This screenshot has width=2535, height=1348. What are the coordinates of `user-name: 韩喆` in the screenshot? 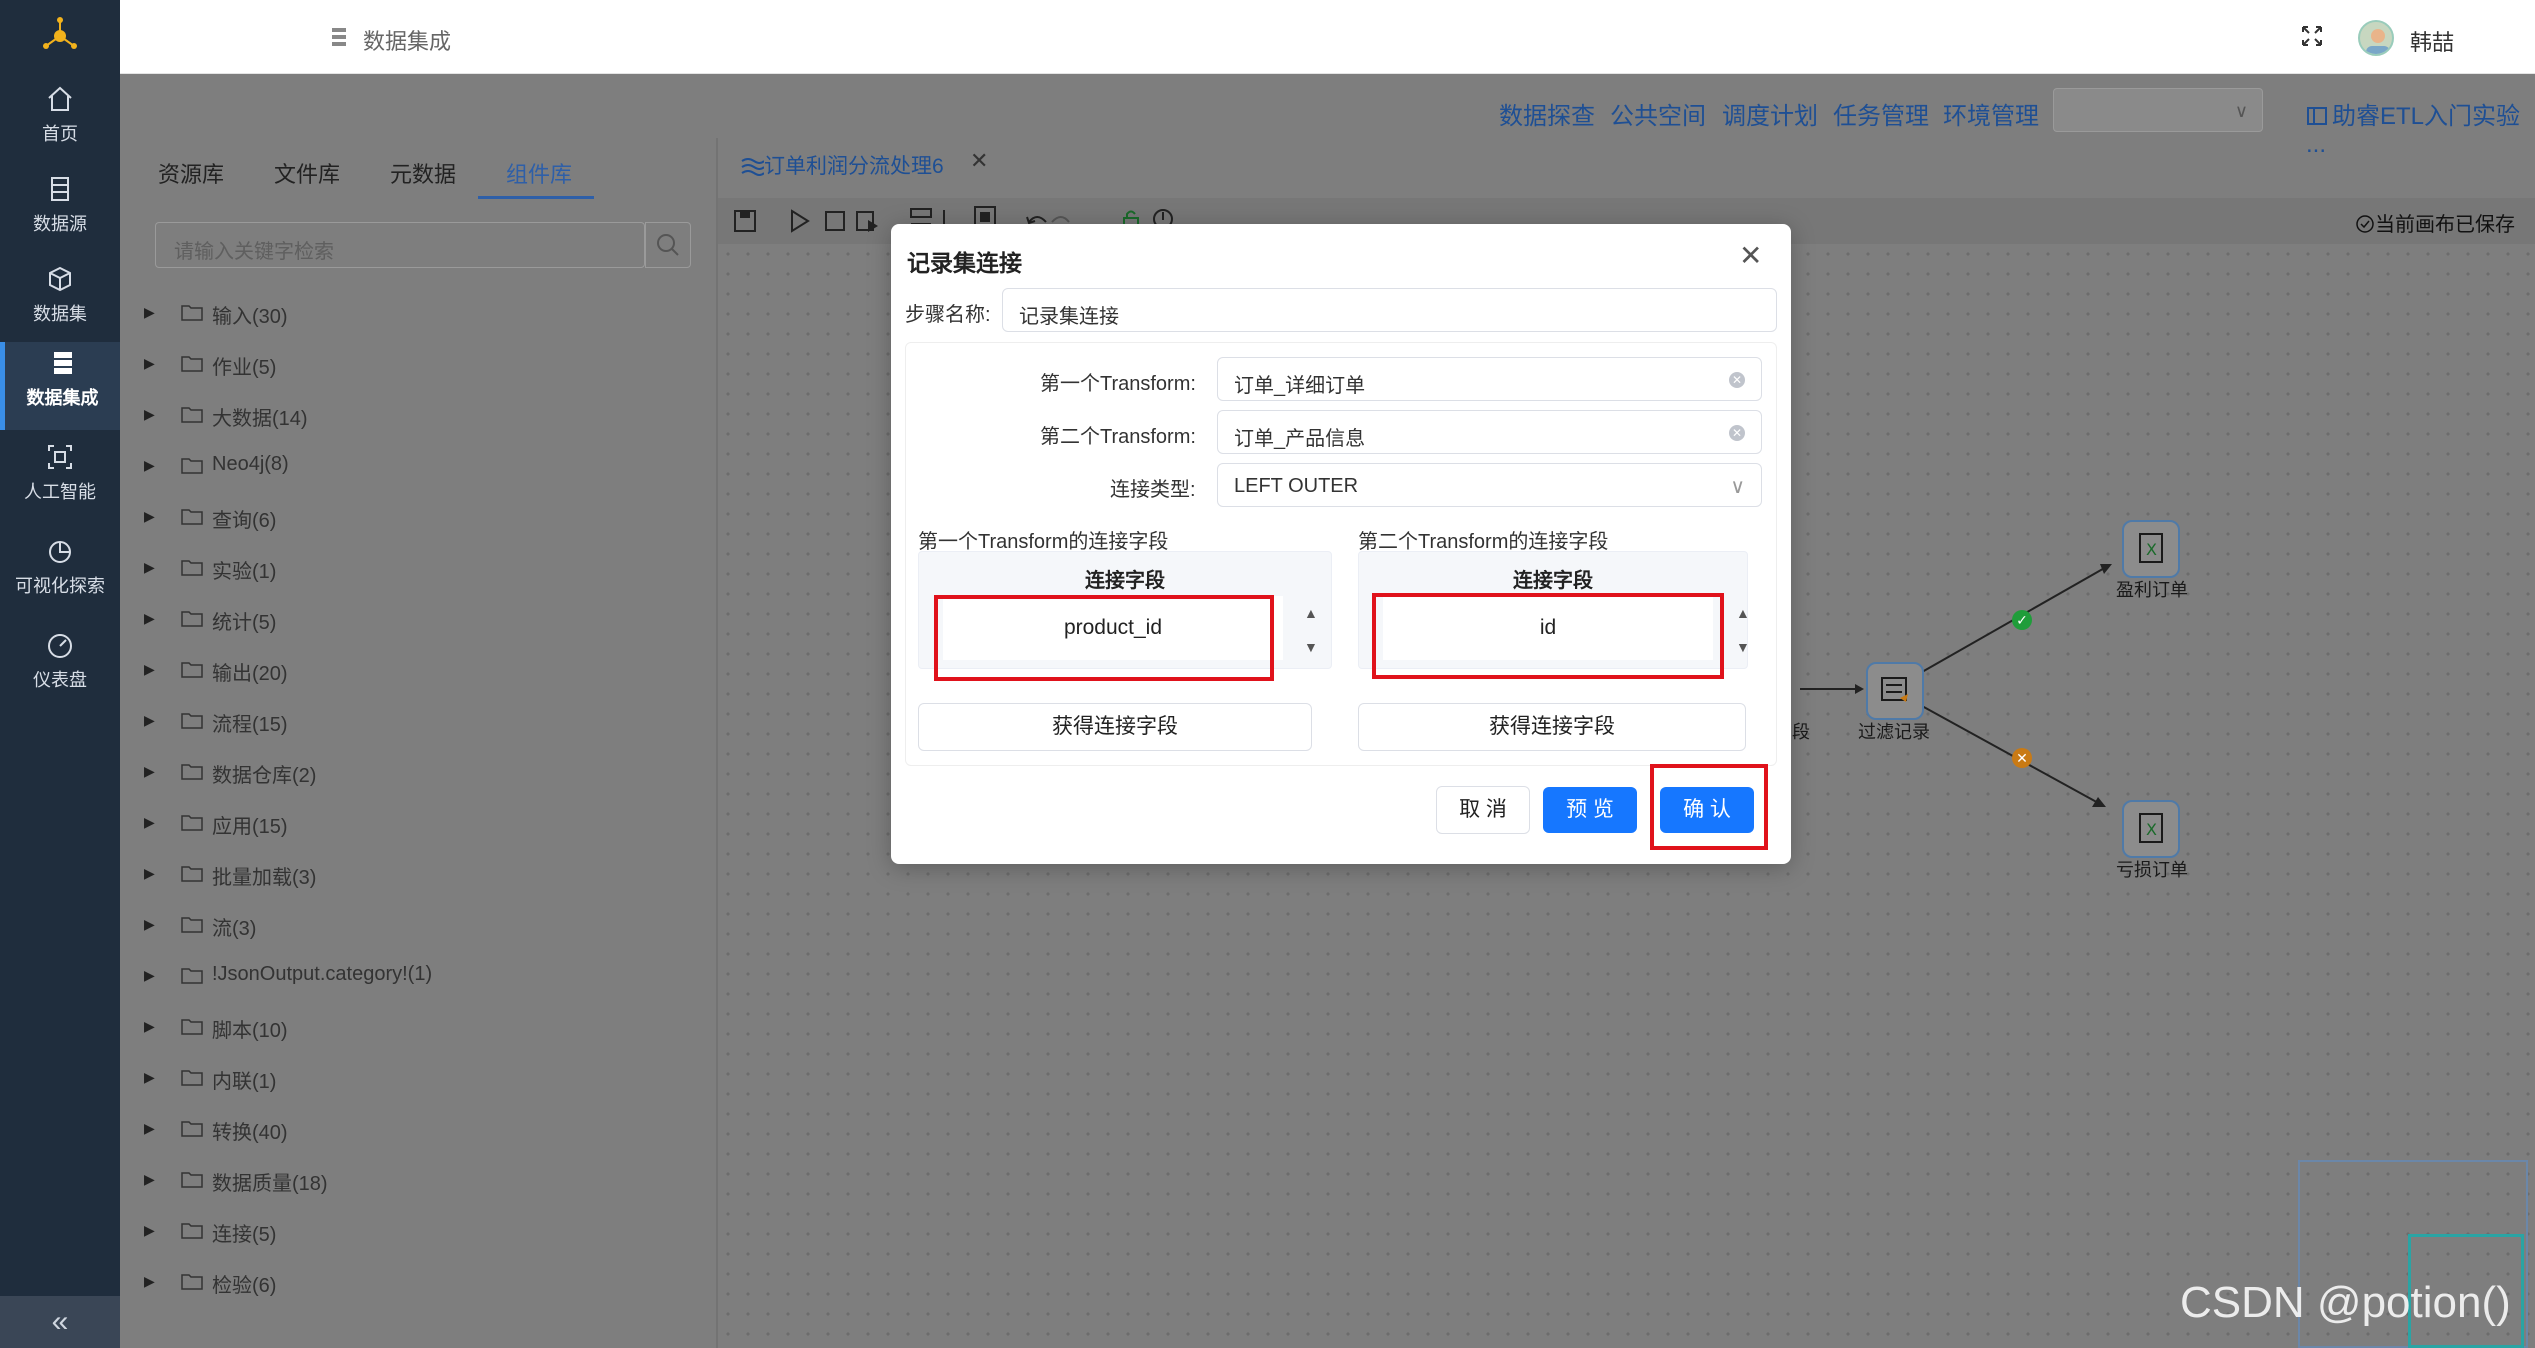 It's located at (2432, 41).